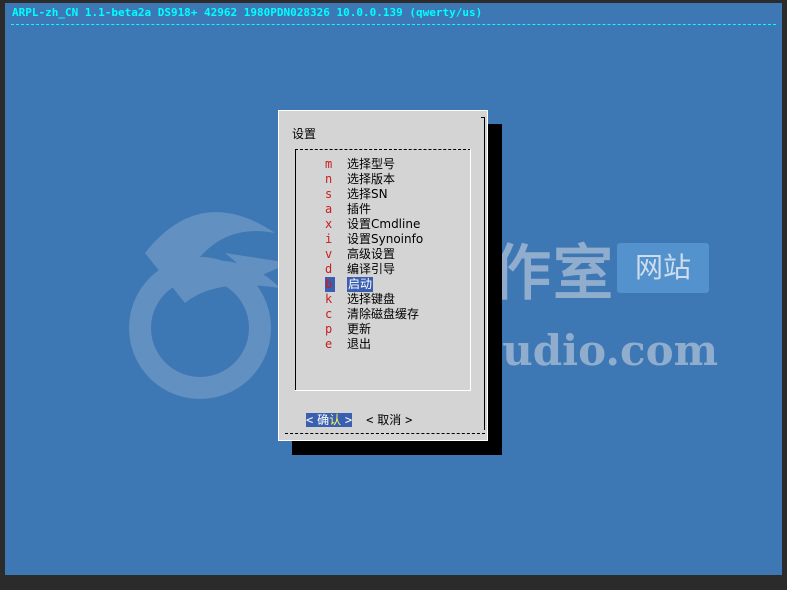  I want to click on menu-box-top-rule, so click(383, 149).